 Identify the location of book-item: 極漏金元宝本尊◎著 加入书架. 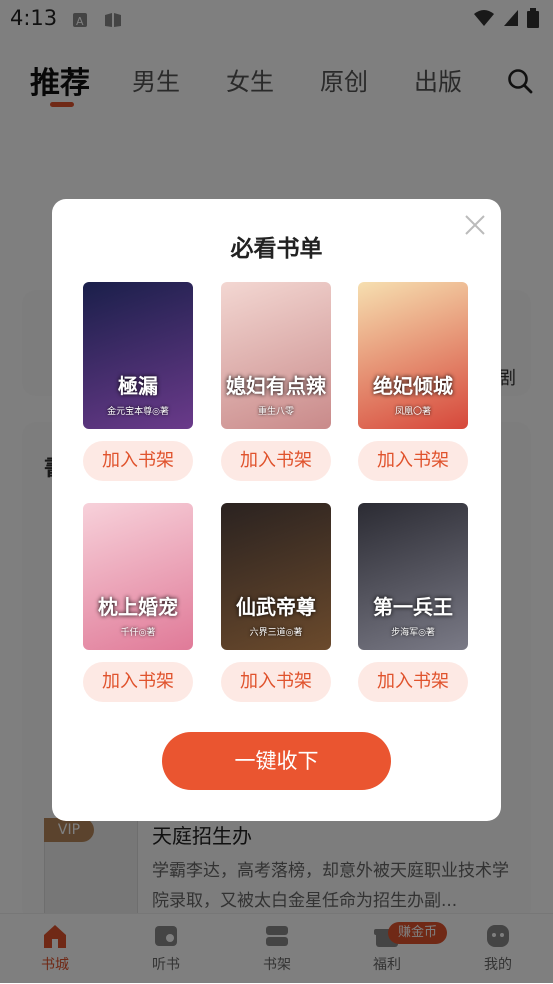
(139, 381).